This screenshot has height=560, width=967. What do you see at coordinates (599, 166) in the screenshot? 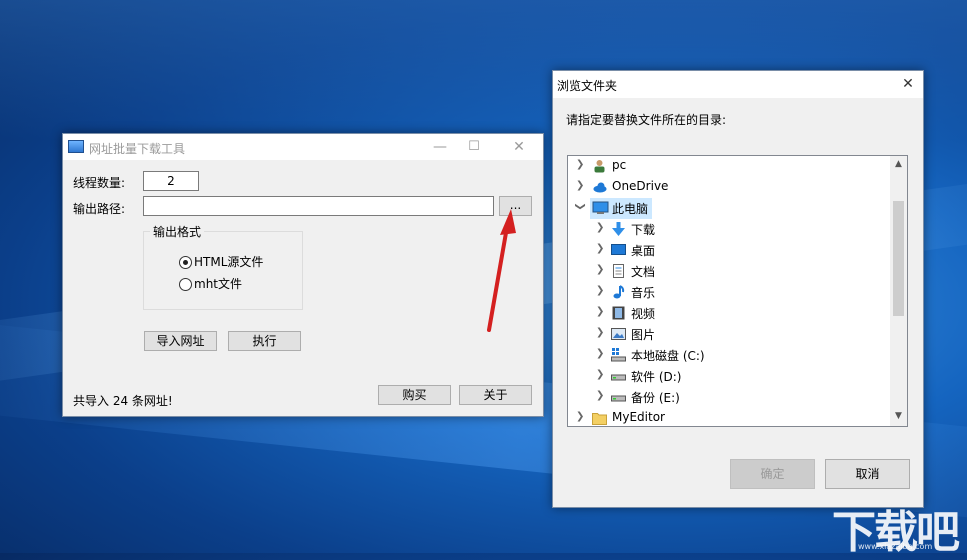
I see `user-icon` at bounding box center [599, 166].